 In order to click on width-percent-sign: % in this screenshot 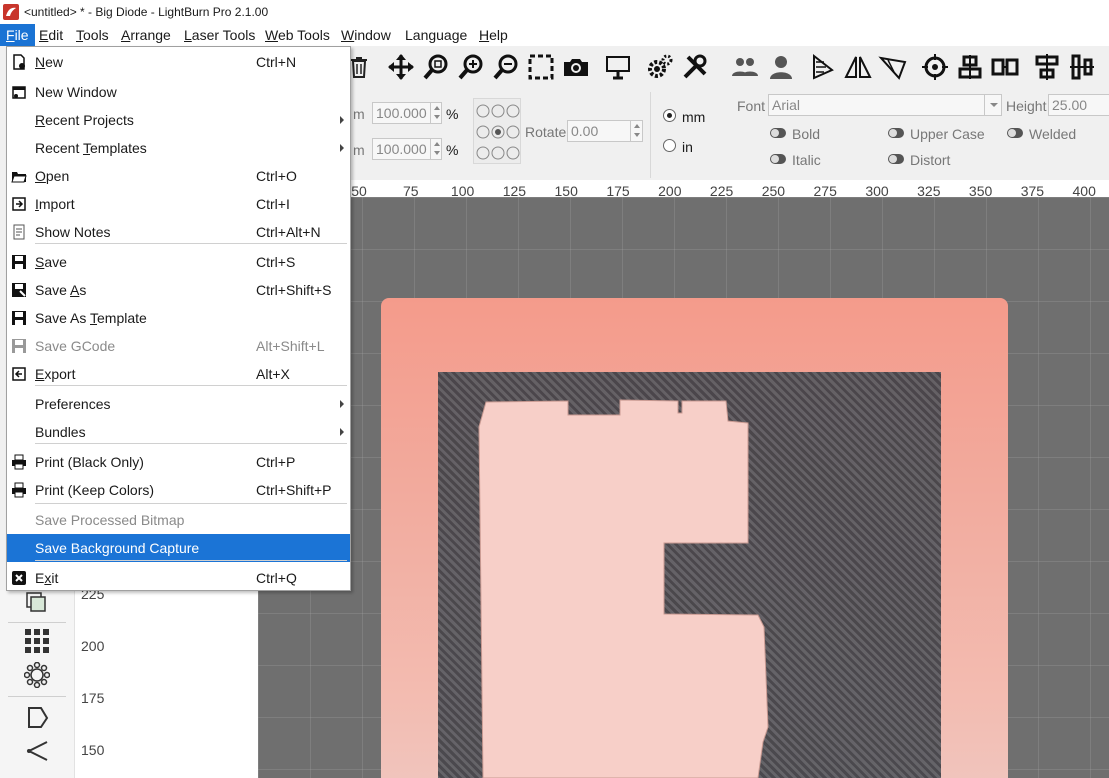, I will do `click(452, 114)`.